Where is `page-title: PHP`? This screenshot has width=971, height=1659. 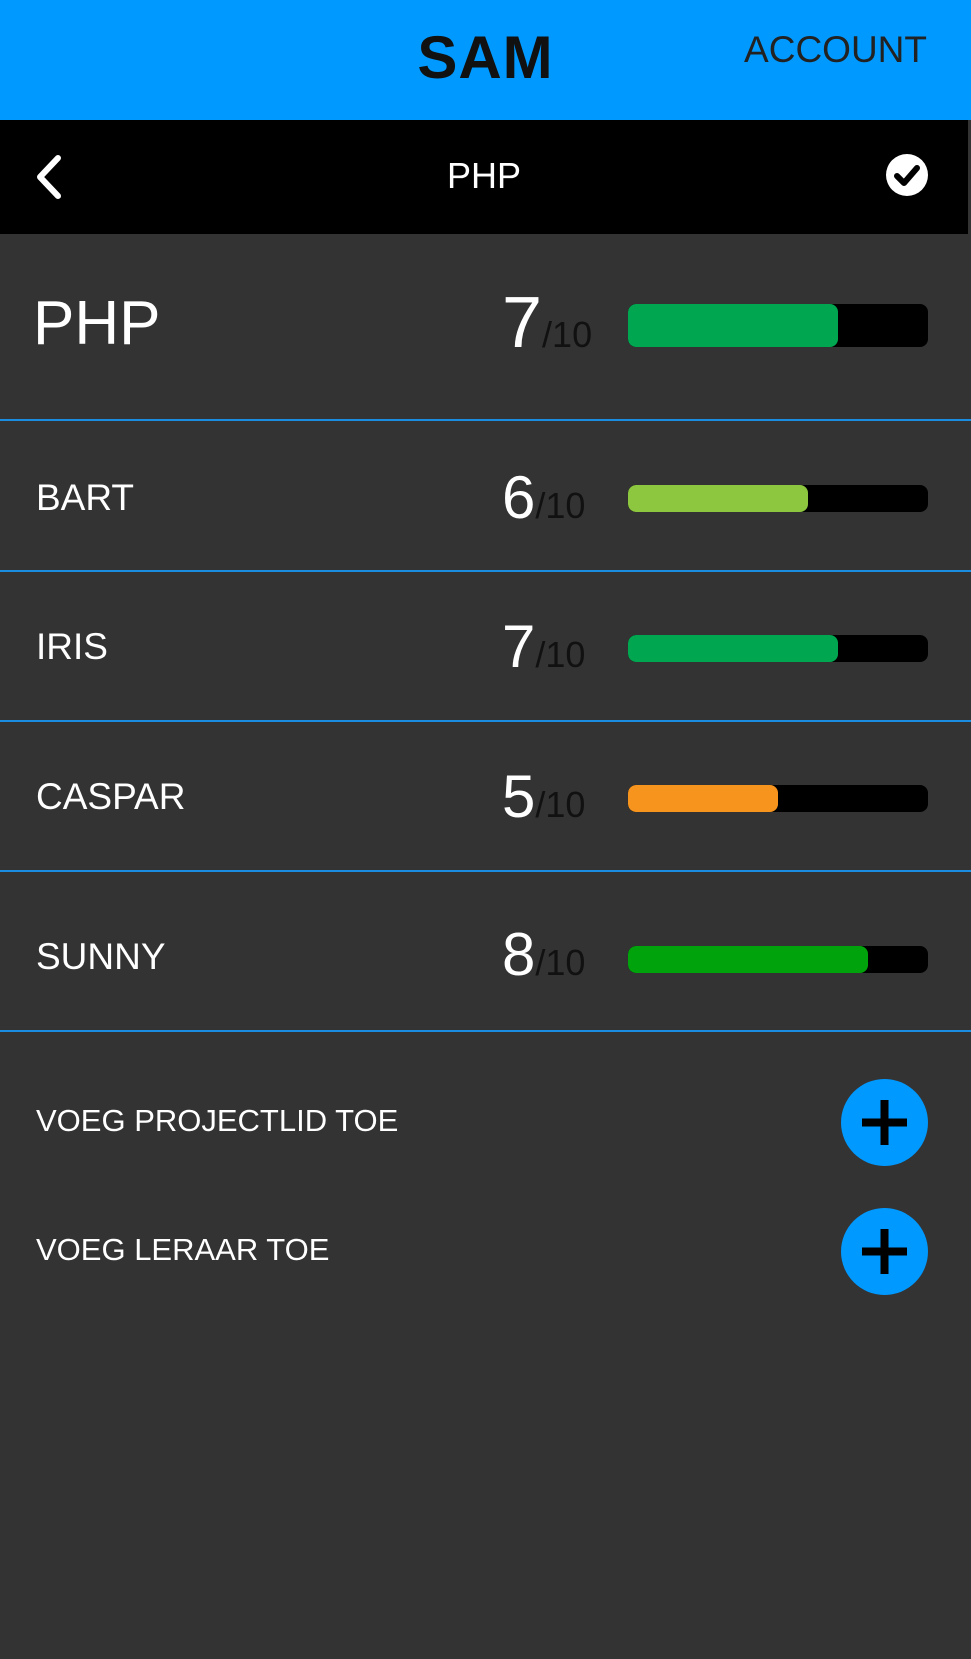
page-title: PHP is located at coordinates (484, 175).